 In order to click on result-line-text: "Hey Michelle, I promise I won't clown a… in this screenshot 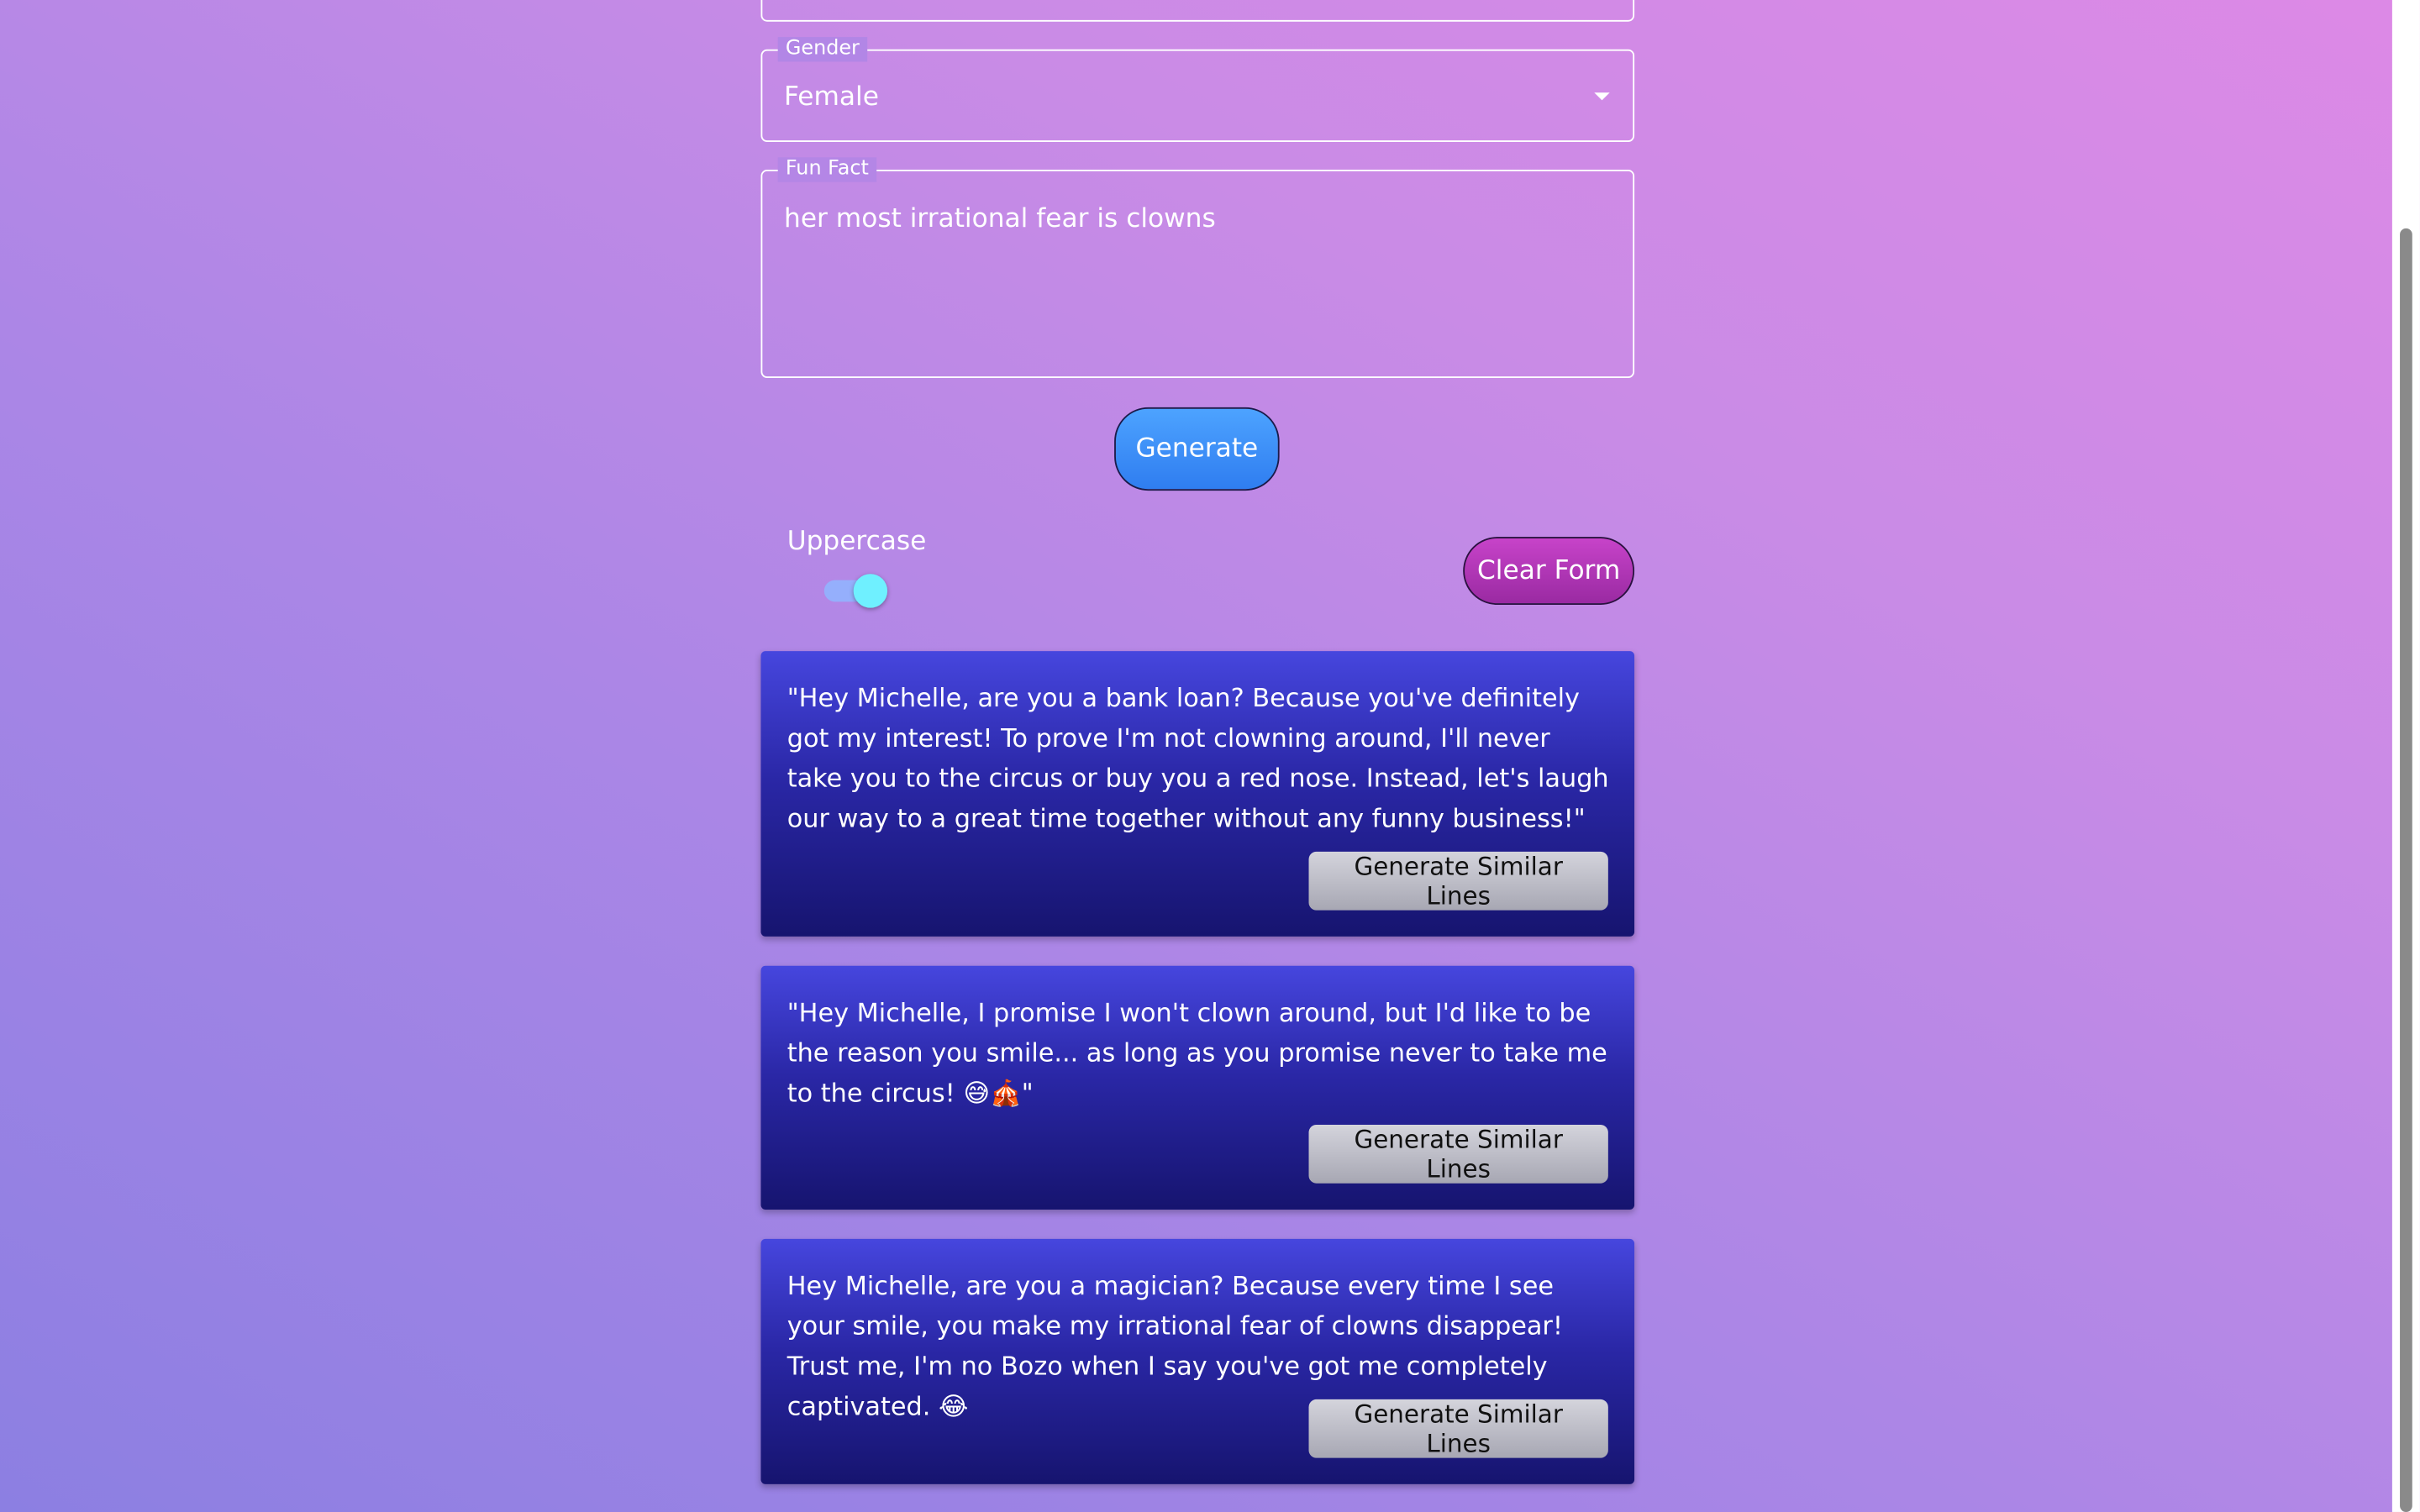, I will do `click(1196, 1053)`.